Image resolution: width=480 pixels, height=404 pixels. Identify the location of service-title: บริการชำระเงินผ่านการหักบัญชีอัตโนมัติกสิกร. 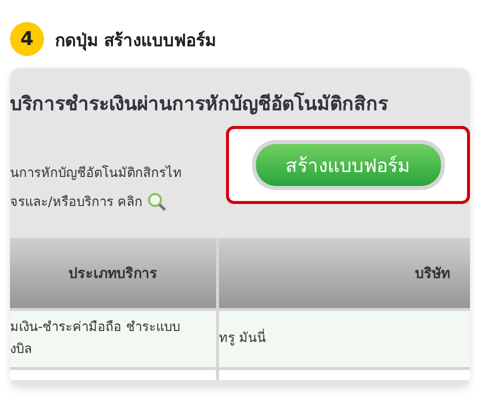
(200, 104).